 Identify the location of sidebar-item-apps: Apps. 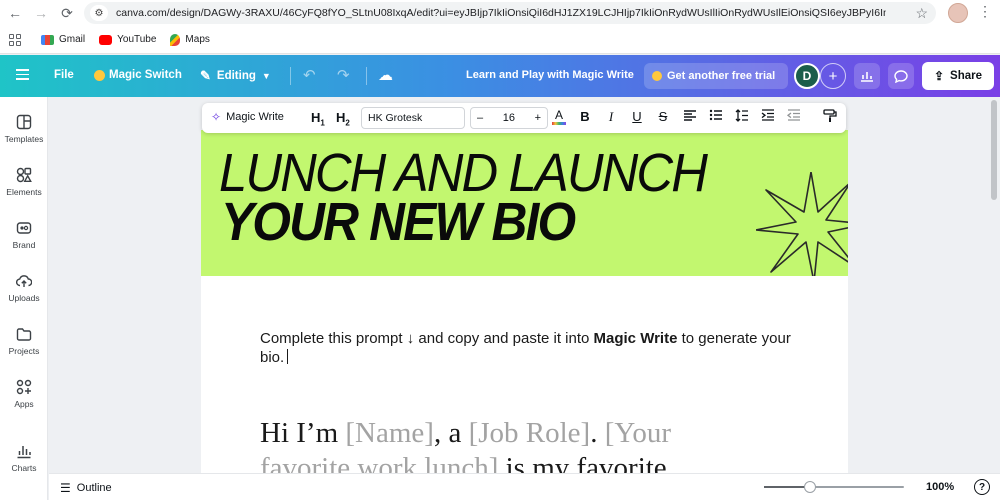
(24, 394).